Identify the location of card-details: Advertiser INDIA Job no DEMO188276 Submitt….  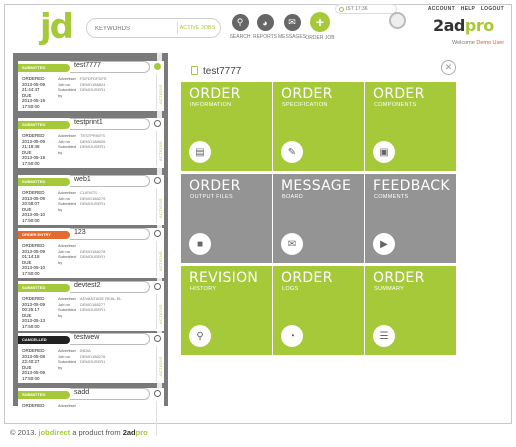
(82, 359).